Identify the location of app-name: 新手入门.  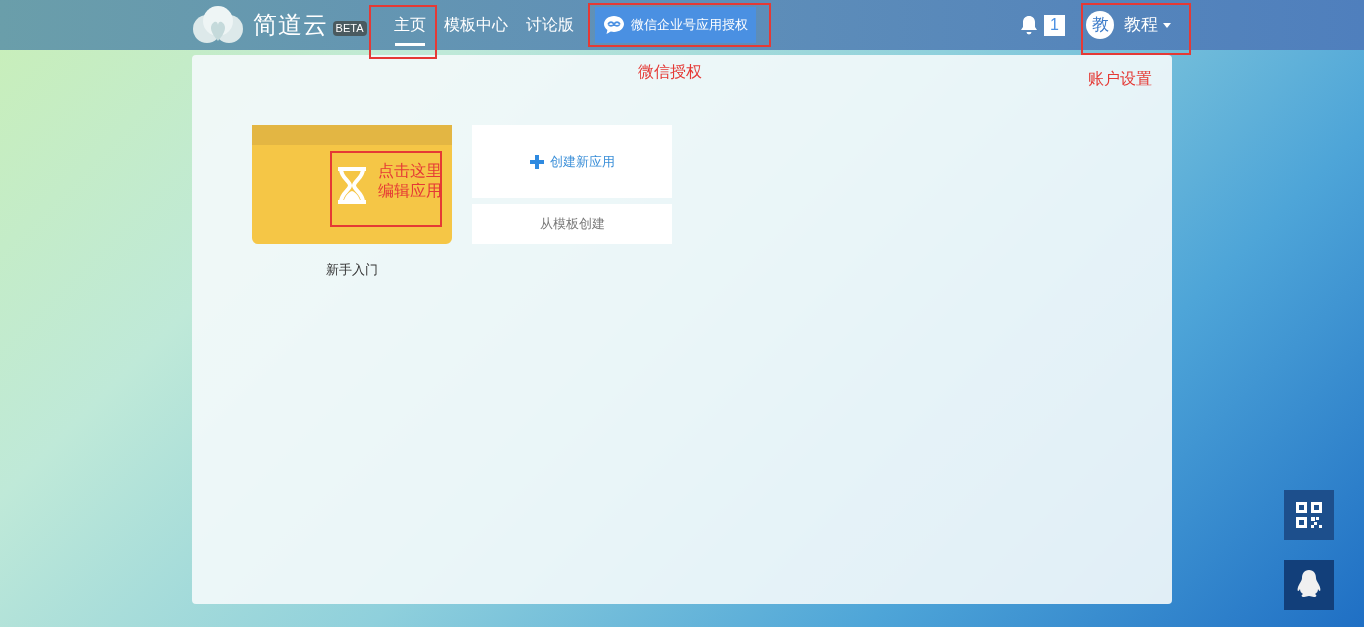
(352, 270).